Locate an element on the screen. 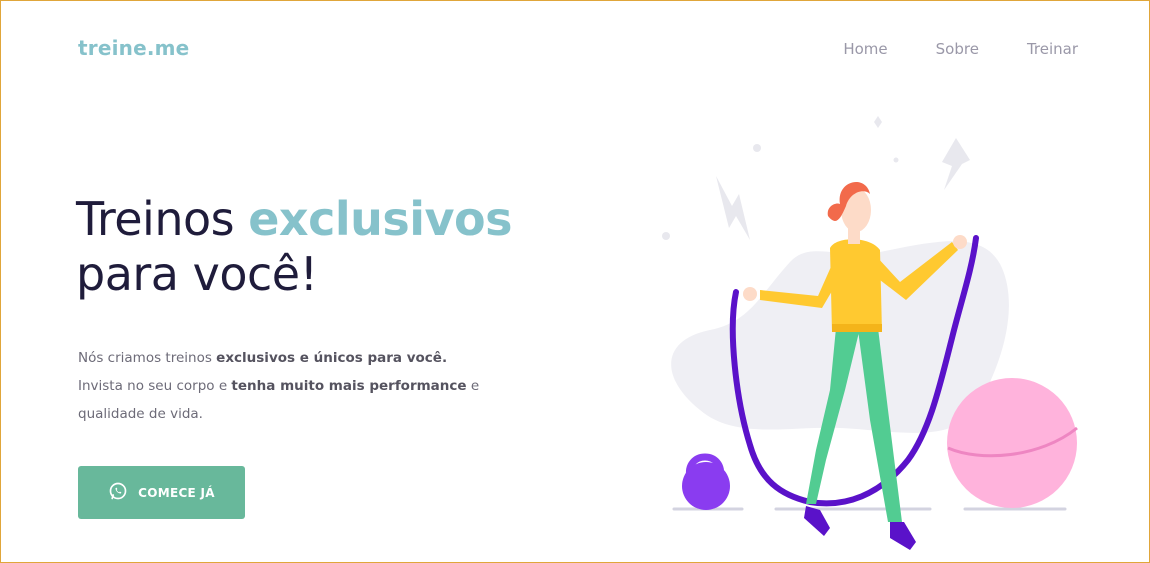 The image size is (1150, 563). desc-line2-tail: e is located at coordinates (473, 386).